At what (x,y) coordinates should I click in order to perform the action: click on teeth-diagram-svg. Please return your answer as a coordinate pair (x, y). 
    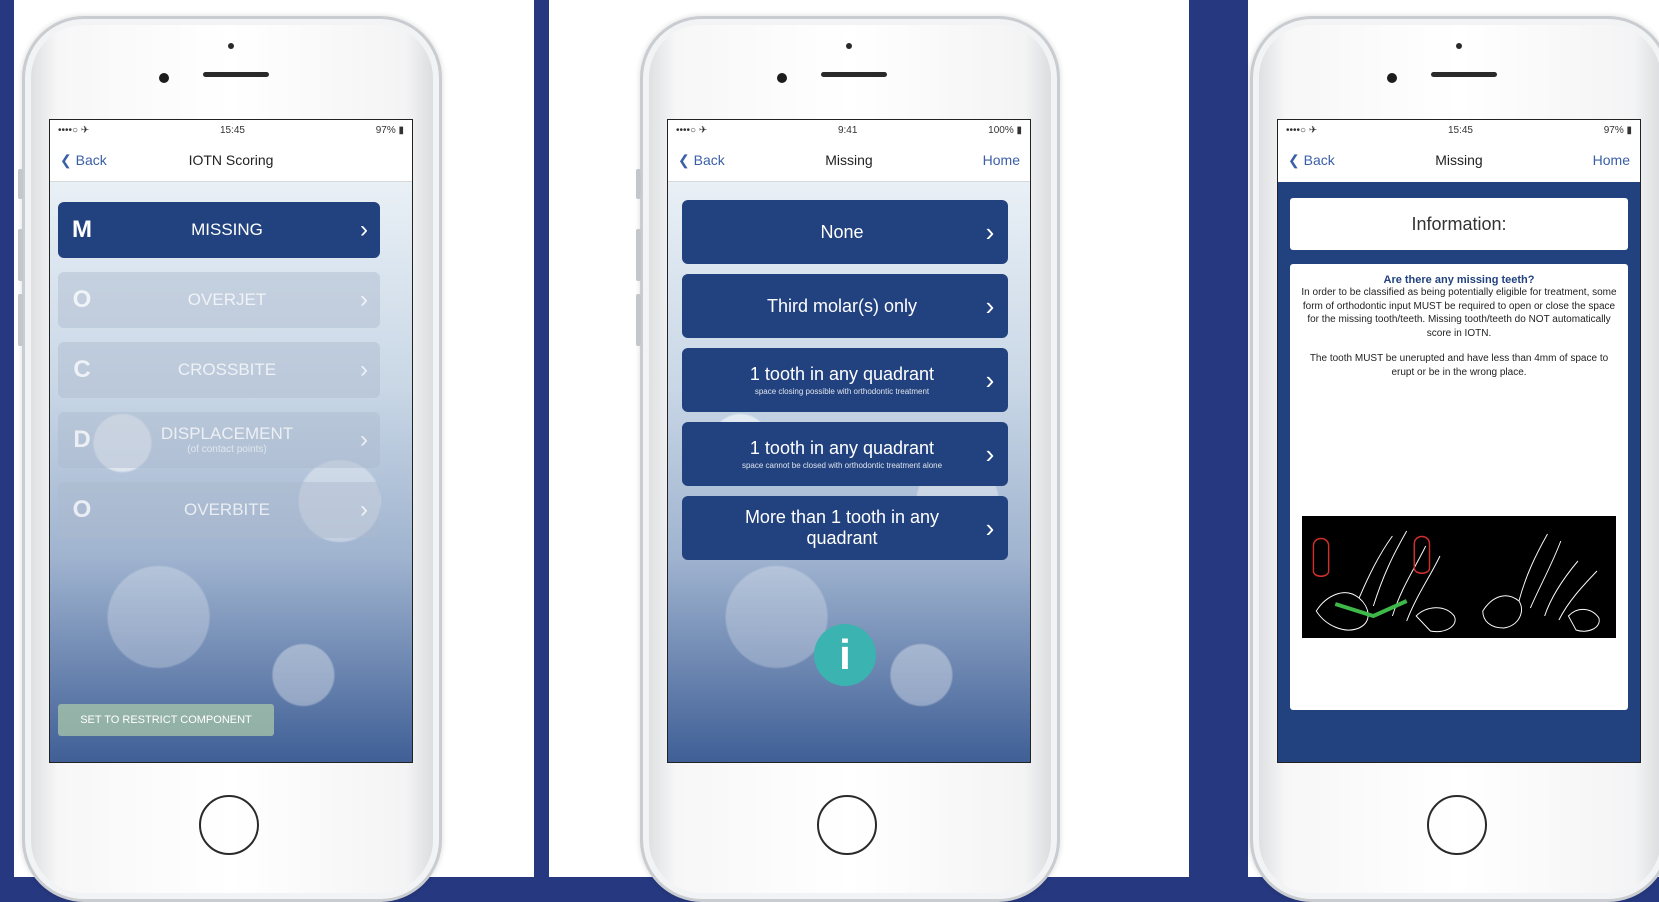
    Looking at the image, I should click on (1456, 581).